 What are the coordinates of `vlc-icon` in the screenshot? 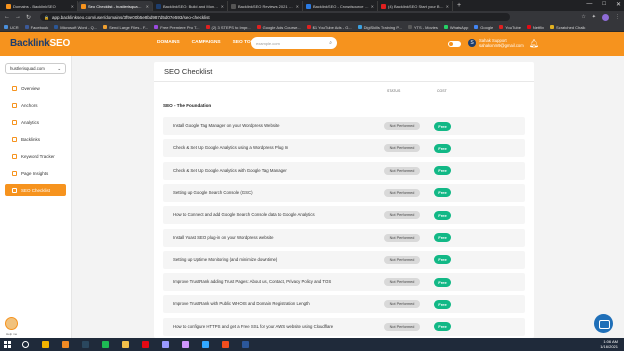 It's located at (65, 344).